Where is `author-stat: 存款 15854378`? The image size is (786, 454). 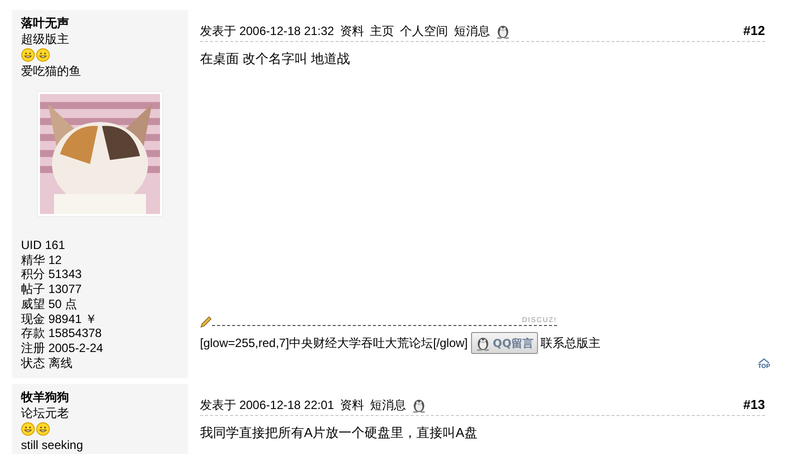
author-stat: 存款 15854378 is located at coordinates (62, 333).